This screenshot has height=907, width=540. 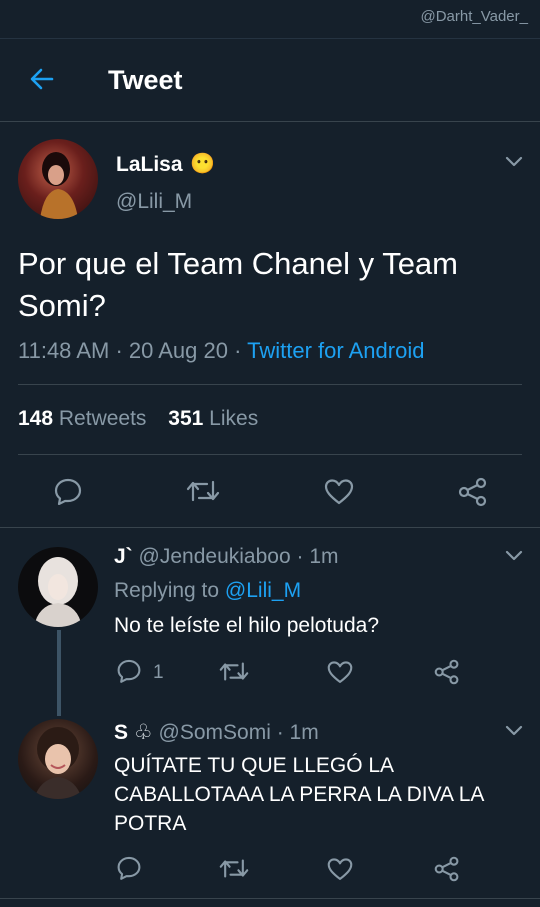 I want to click on likes-count: 351, so click(x=186, y=418).